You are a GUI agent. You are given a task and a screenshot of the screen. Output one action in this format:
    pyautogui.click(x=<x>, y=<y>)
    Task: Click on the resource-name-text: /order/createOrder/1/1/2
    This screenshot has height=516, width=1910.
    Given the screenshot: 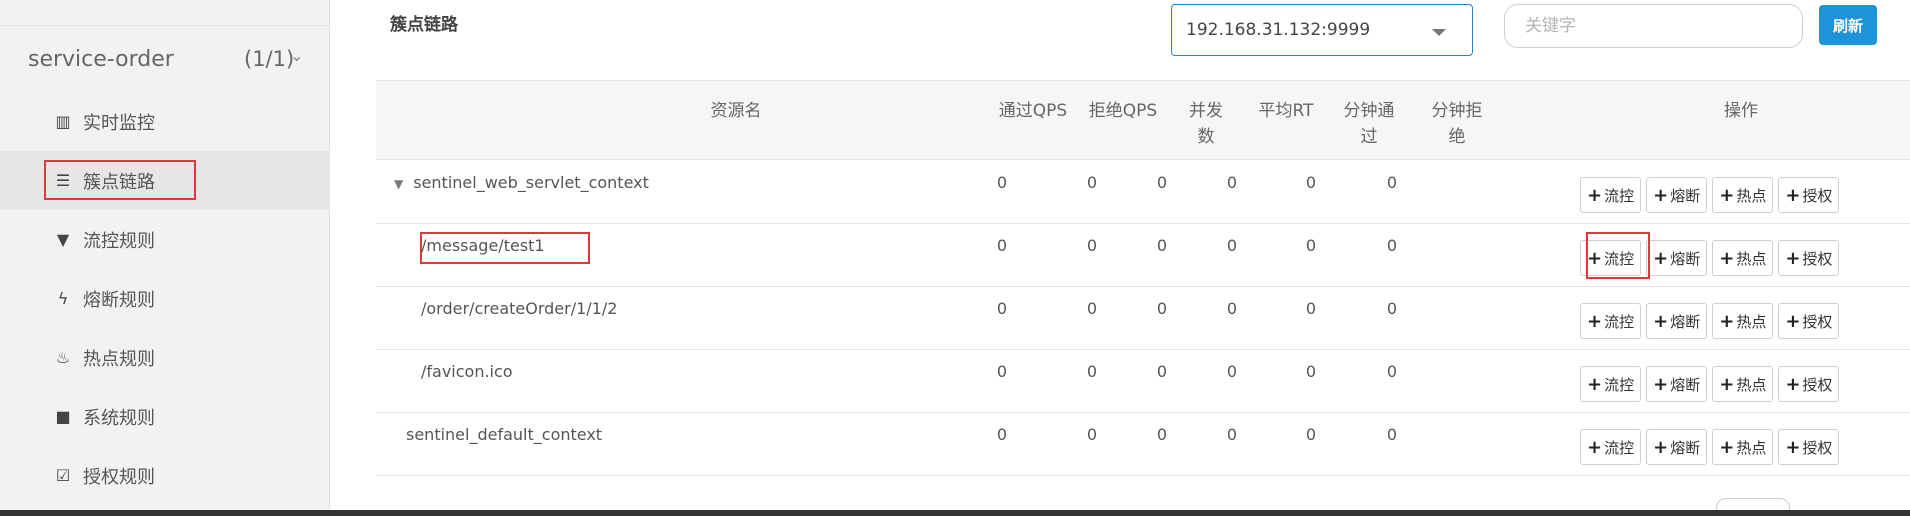 What is the action you would take?
    pyautogui.click(x=519, y=308)
    